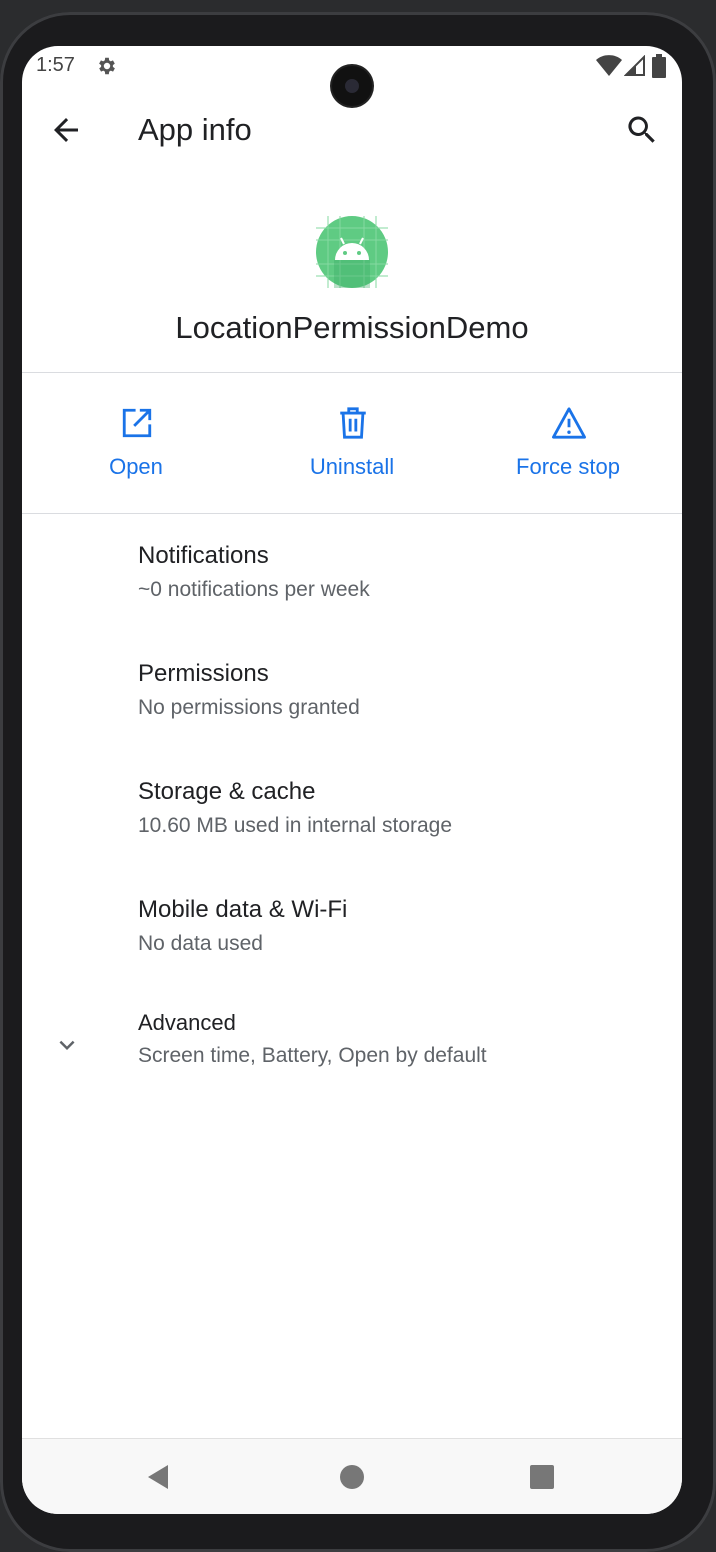 The height and width of the screenshot is (1552, 716). What do you see at coordinates (353, 423) in the screenshot?
I see `trash-icon` at bounding box center [353, 423].